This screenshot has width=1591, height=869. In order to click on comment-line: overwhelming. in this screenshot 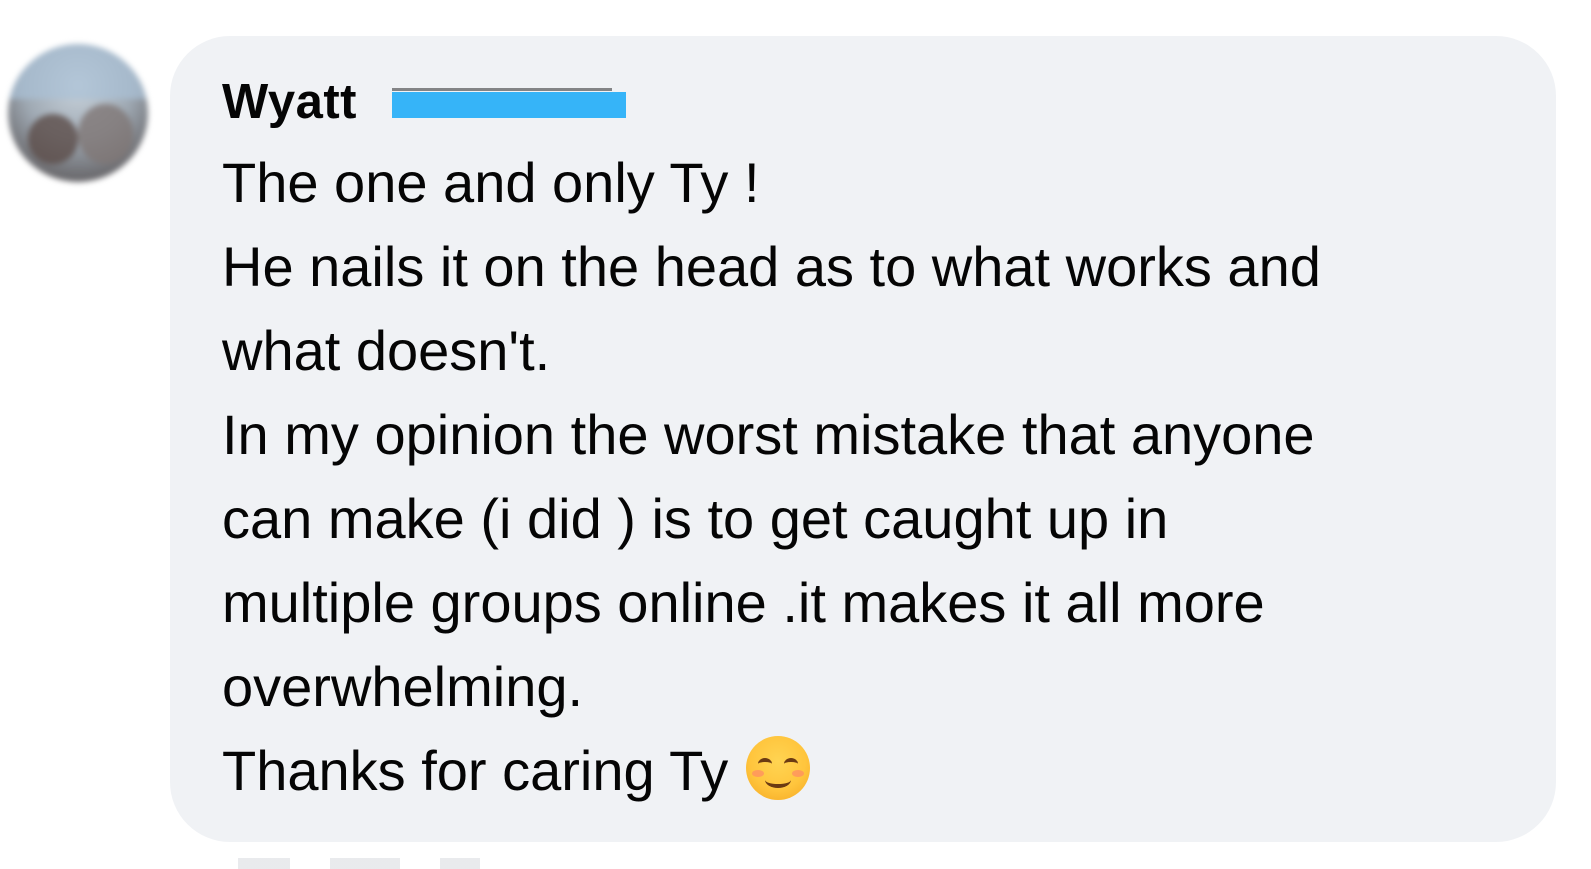, I will do `click(403, 686)`.